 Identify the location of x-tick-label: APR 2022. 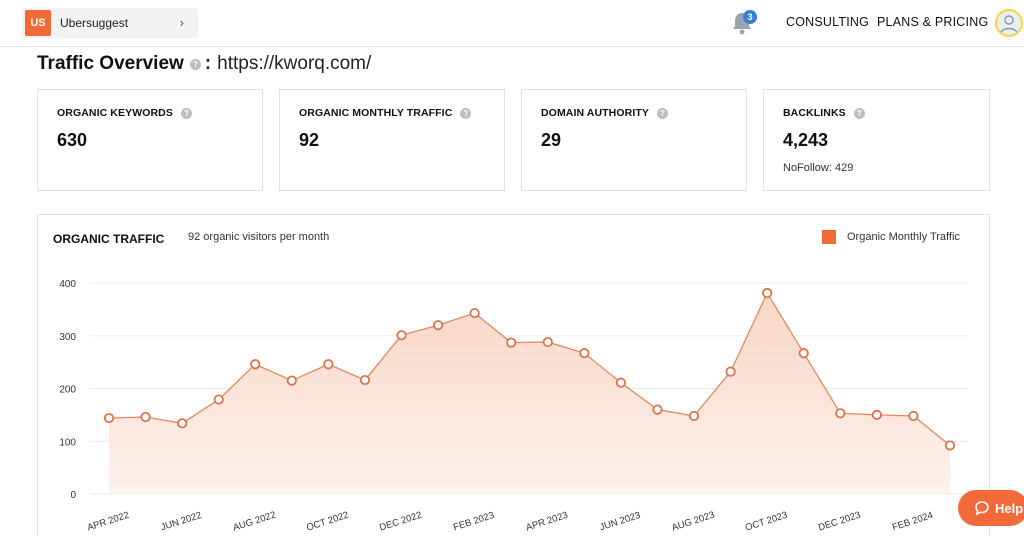
(108, 522).